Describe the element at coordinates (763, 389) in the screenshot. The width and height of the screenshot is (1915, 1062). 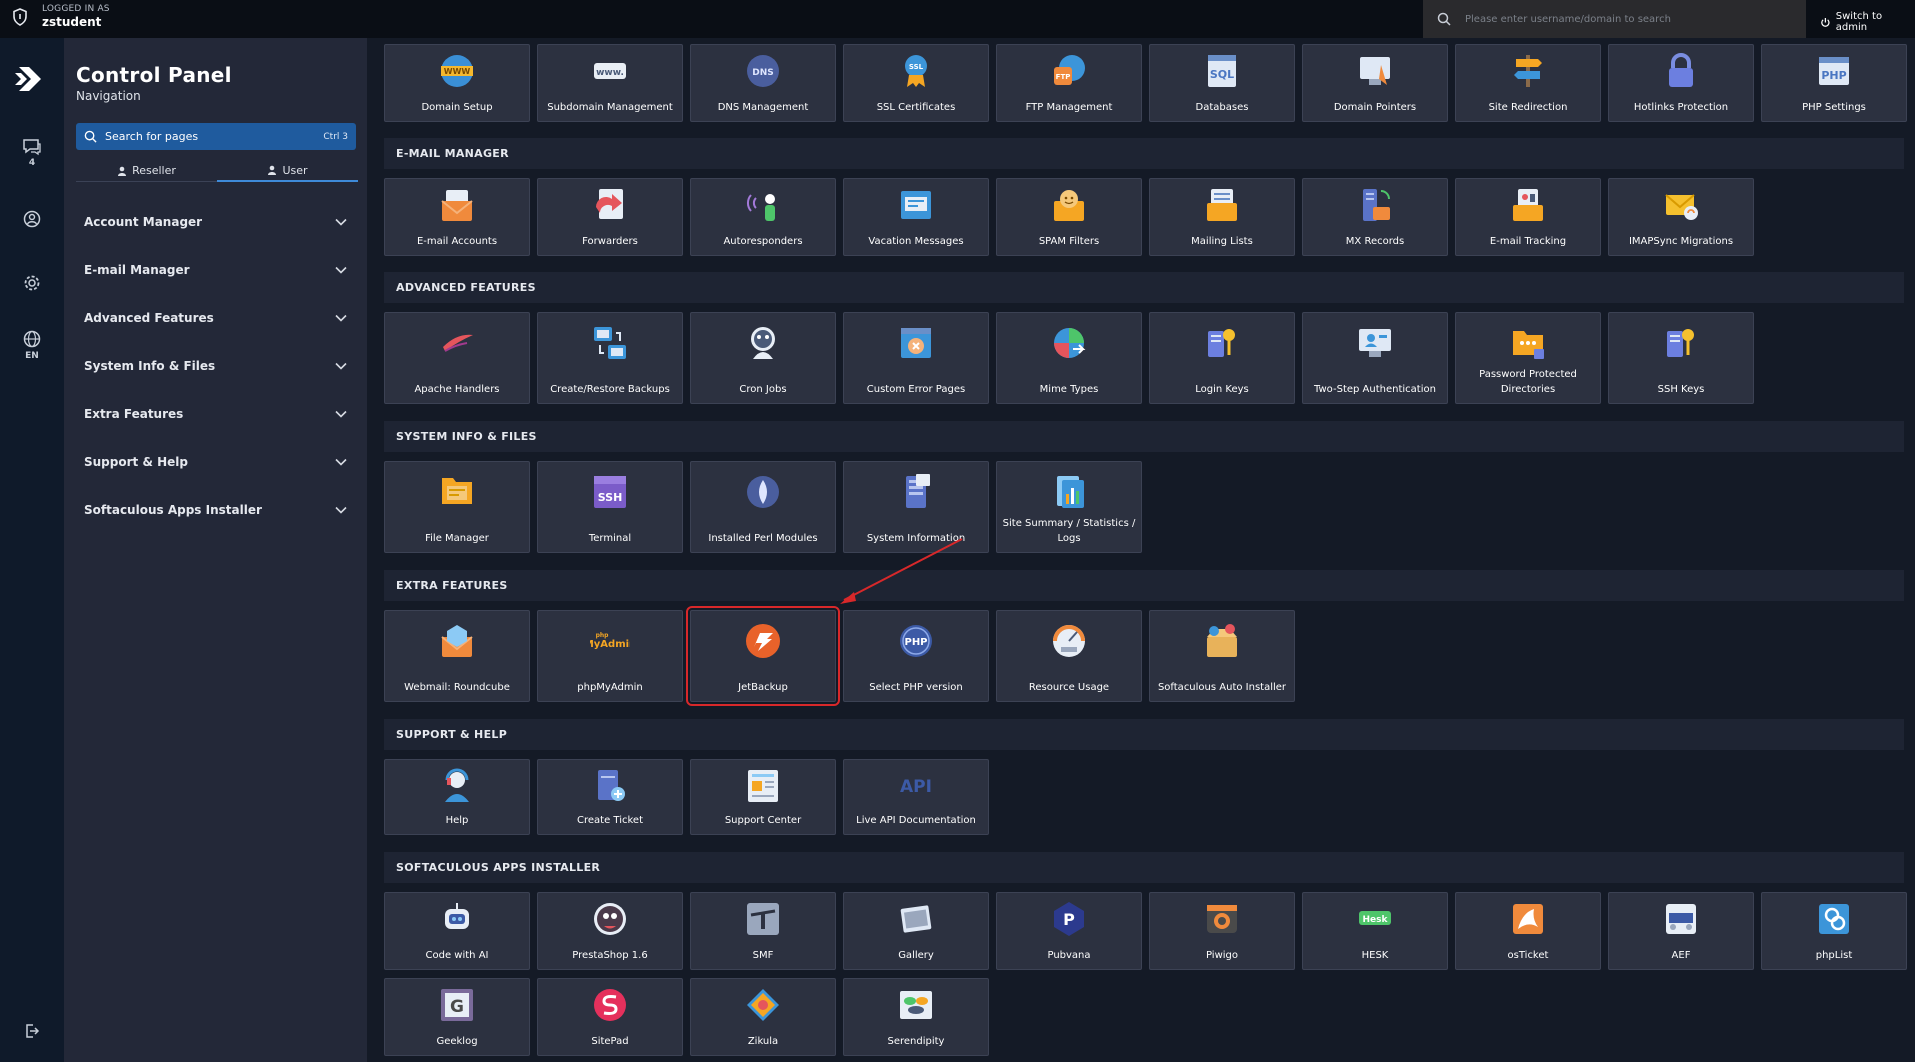
I see `tile-label: Cron Jobs` at that location.